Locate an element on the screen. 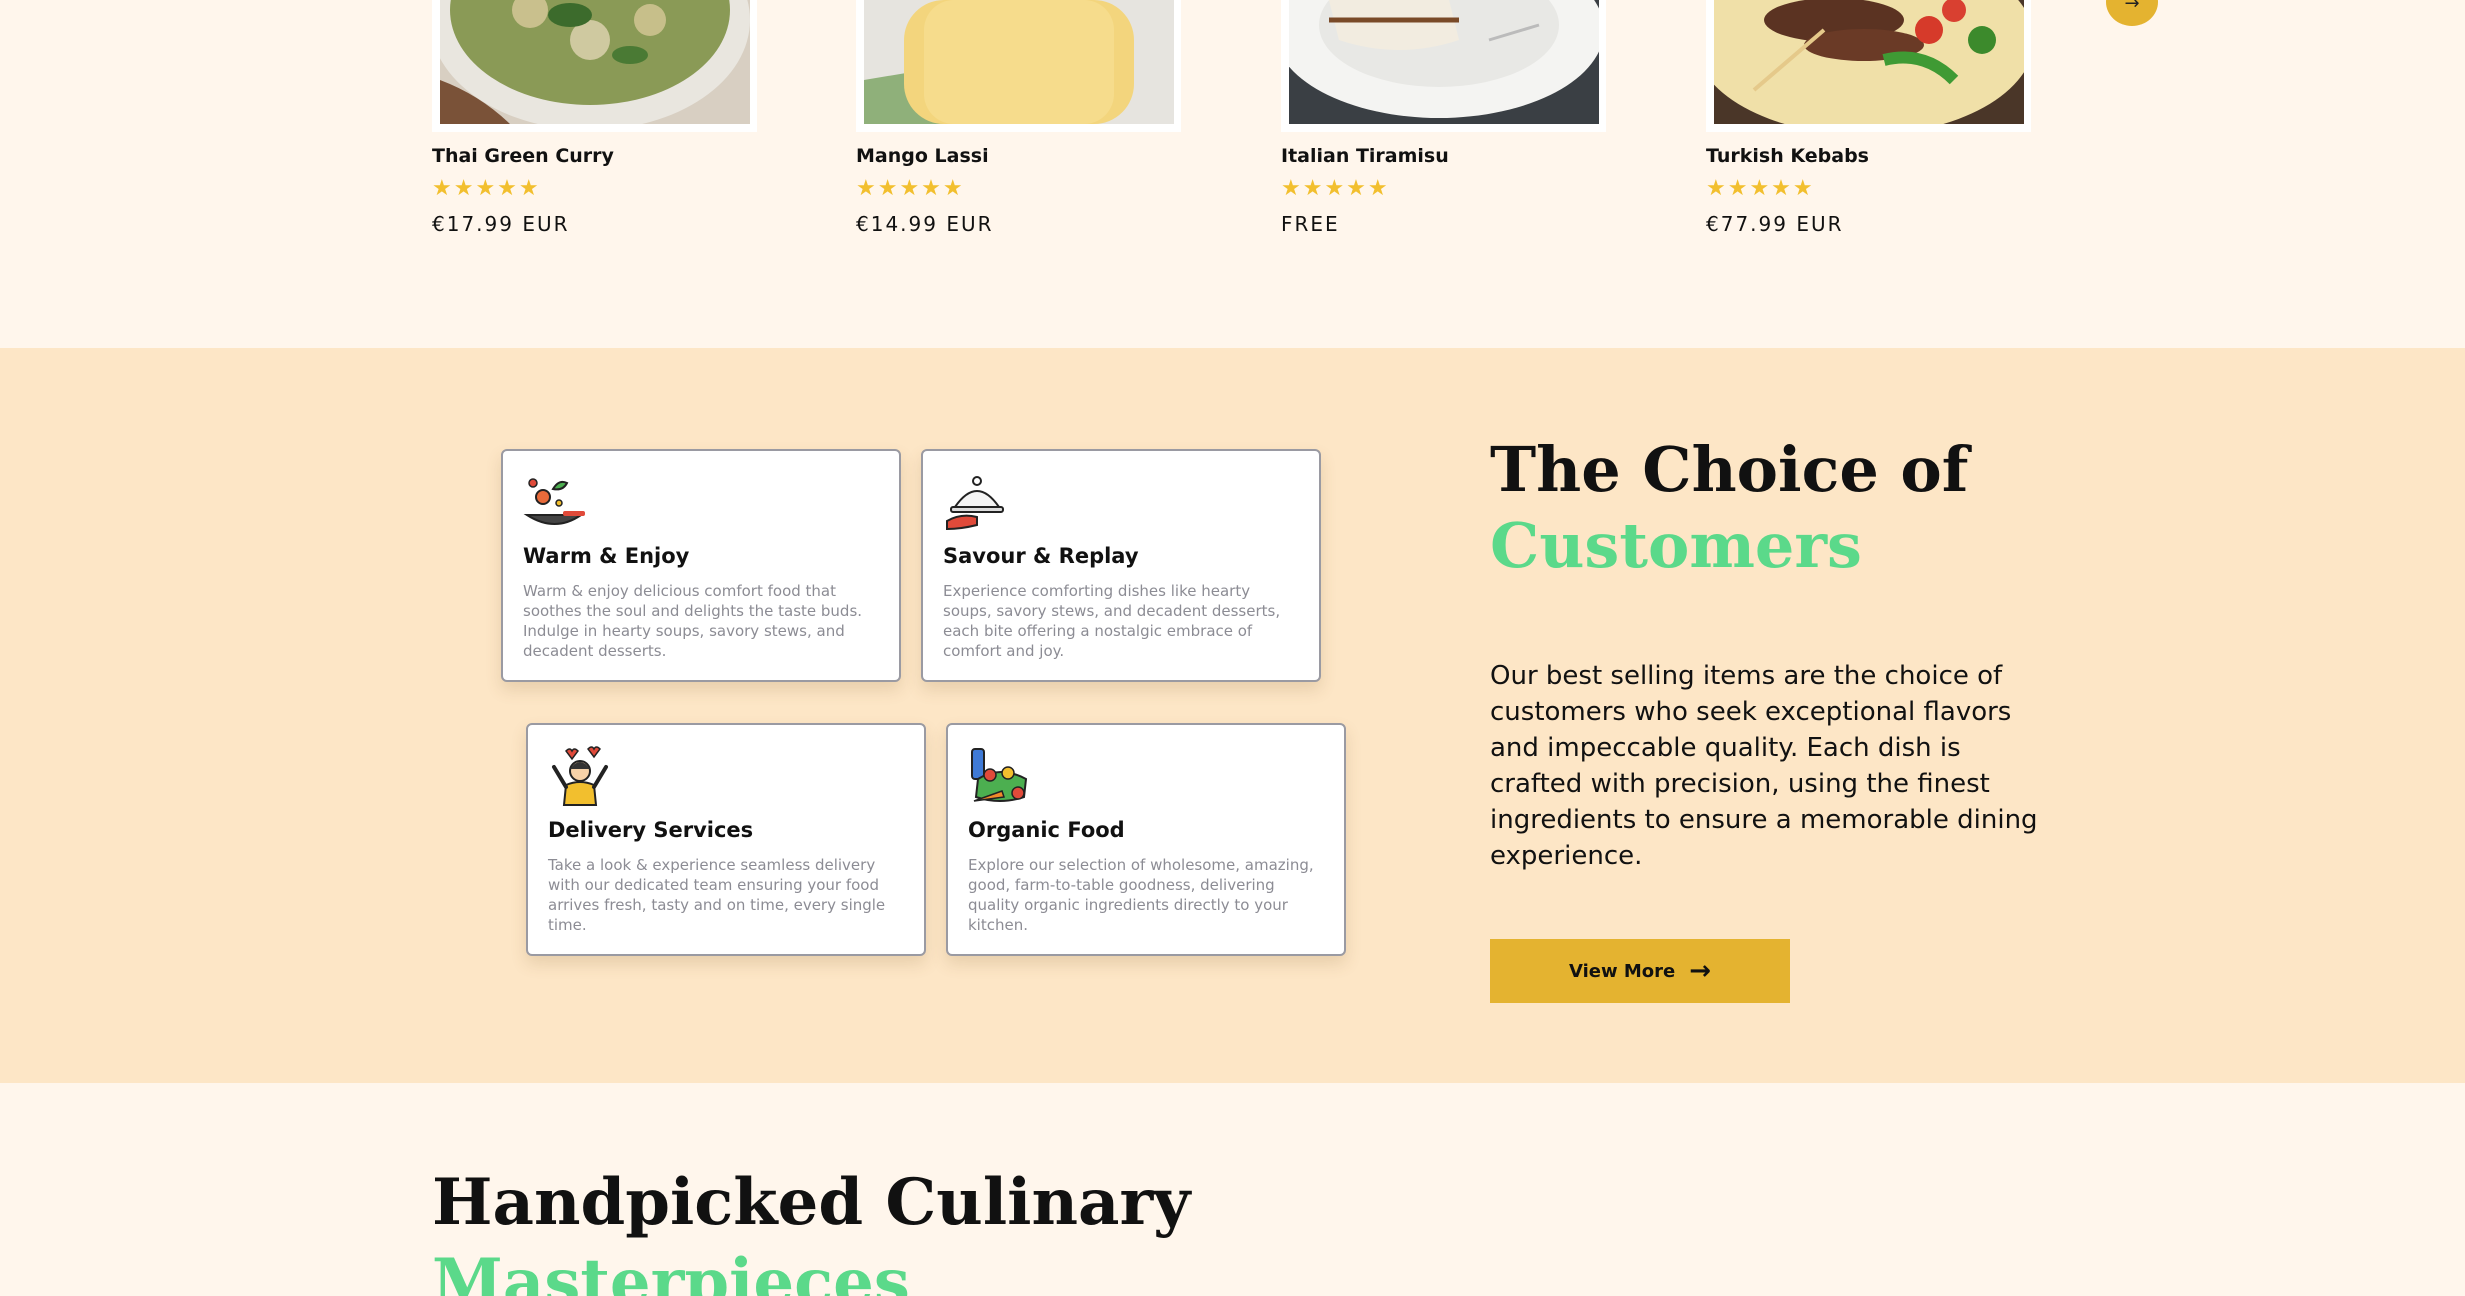 This screenshot has height=1296, width=2465. mango-lassi-image is located at coordinates (1019, 62).